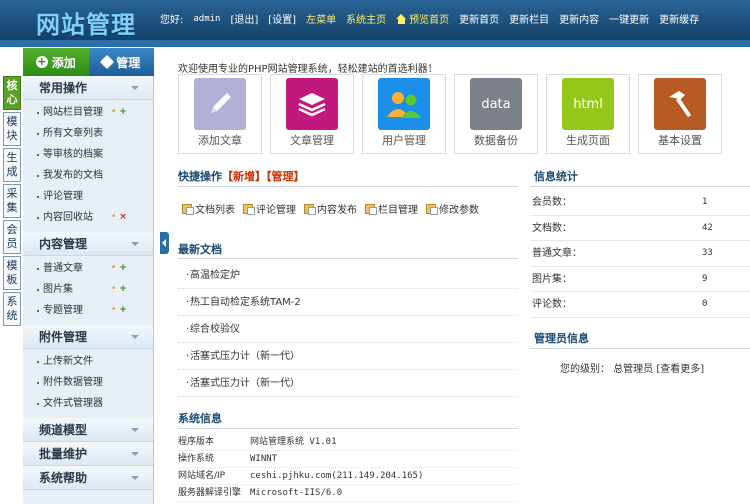  What do you see at coordinates (529, 18) in the screenshot?
I see `update-column-link: 更新栏目` at bounding box center [529, 18].